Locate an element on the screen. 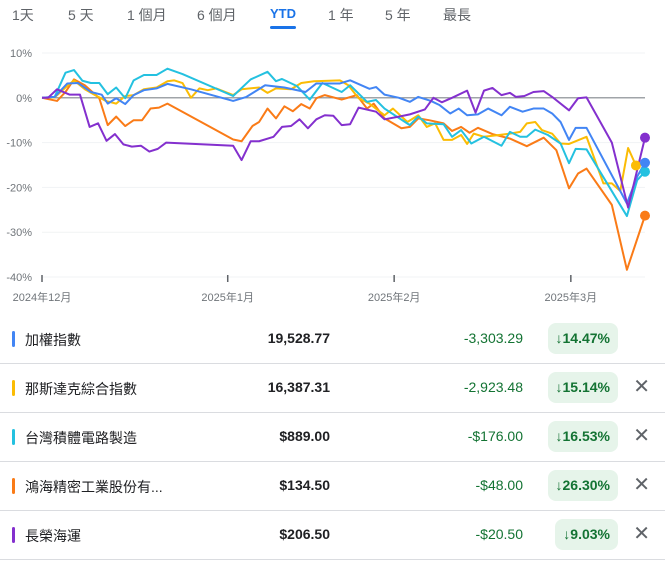 The width and height of the screenshot is (665, 562). tab-6m: 6 個月 is located at coordinates (217, 15).